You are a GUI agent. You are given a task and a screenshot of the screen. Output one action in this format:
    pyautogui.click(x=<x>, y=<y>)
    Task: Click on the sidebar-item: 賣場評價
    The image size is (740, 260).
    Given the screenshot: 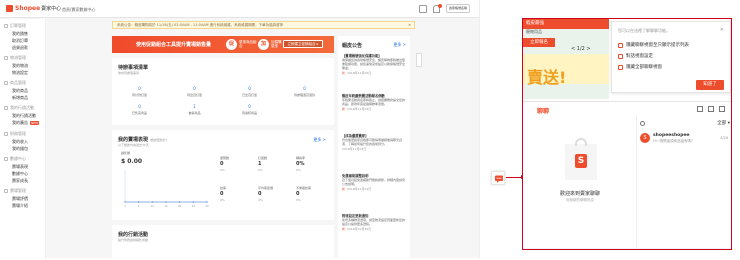 What is the action you would take?
    pyautogui.click(x=22, y=198)
    